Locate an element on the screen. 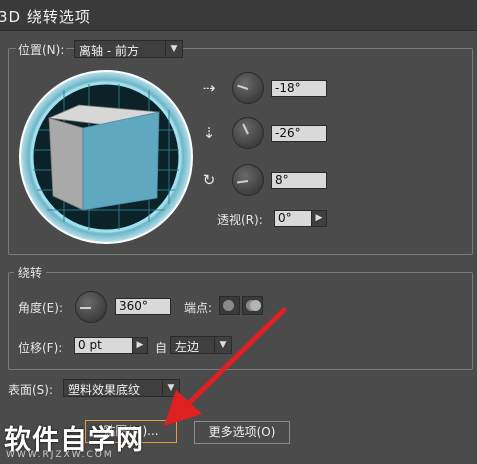 This screenshot has height=464, width=477. surface-label: 表面(S): is located at coordinates (31, 390).